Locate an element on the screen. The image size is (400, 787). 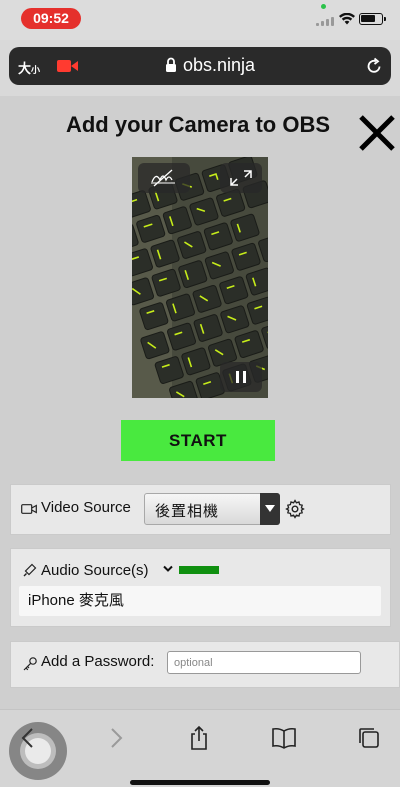
effects-button is located at coordinates (164, 178).